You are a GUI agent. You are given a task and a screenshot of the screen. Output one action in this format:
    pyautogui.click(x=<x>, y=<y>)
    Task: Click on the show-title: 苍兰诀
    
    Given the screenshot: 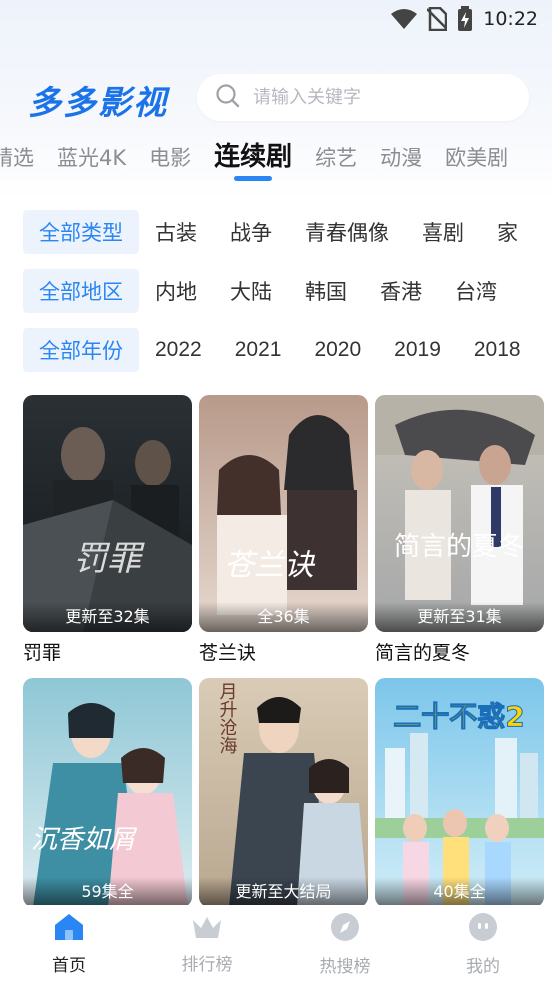 What is the action you would take?
    pyautogui.click(x=228, y=653)
    